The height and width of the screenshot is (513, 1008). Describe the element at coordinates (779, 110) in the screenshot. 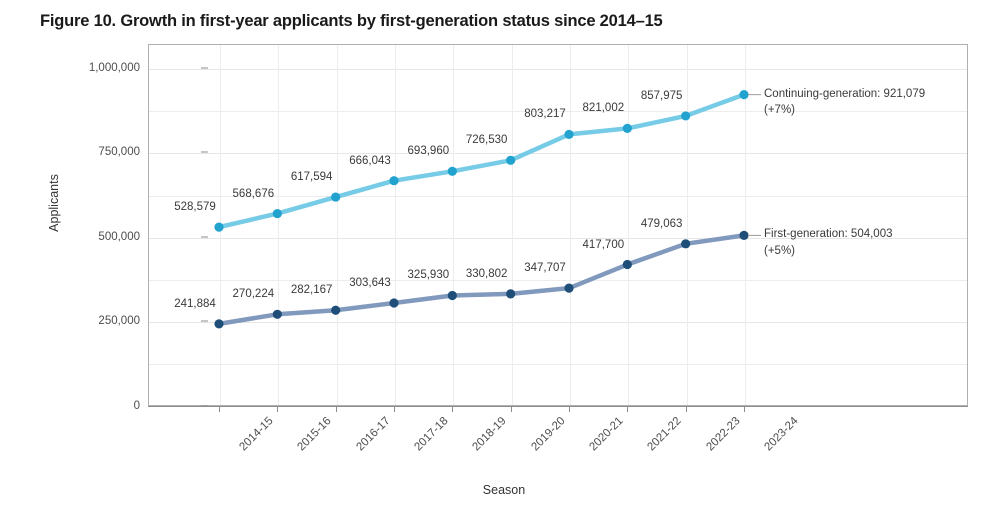

I see `series-end-label-change: (+7%)` at that location.